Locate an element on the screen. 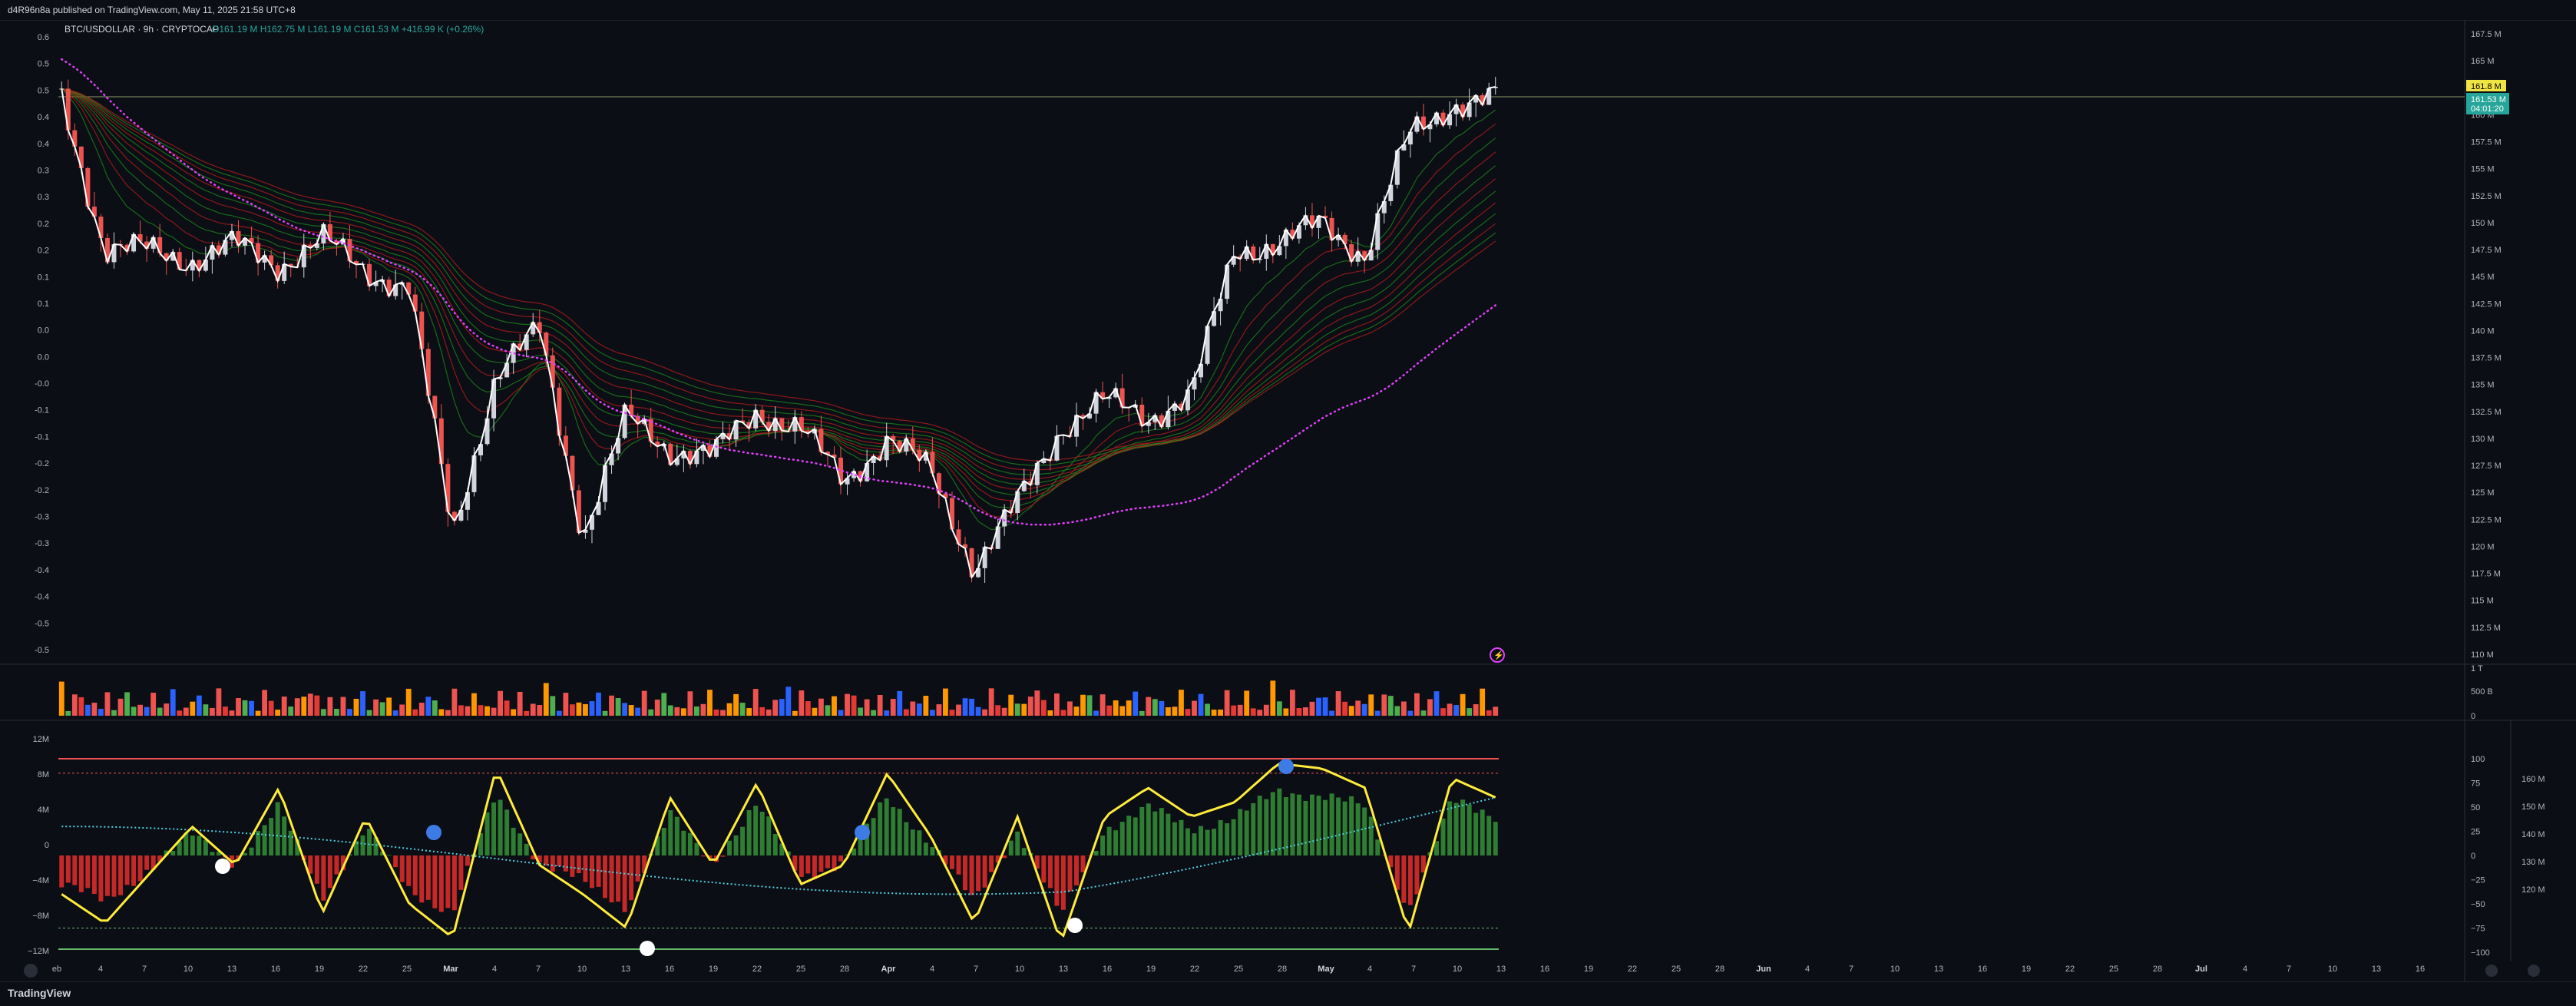  time-tick: 16 is located at coordinates (669, 969).